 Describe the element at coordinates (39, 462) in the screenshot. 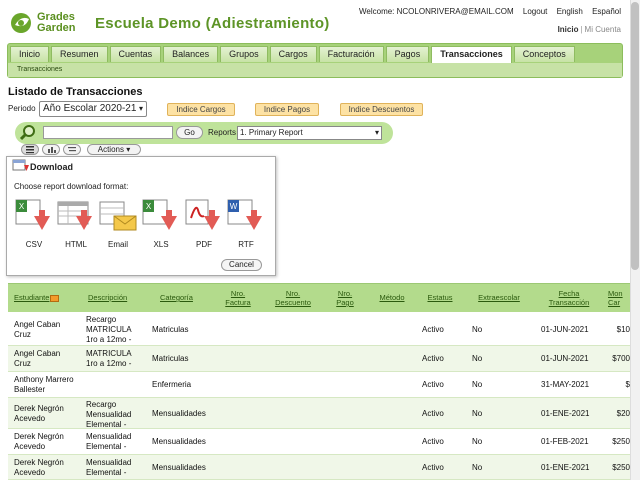

I see `cell-estudiante-line: Derek Negrón` at that location.